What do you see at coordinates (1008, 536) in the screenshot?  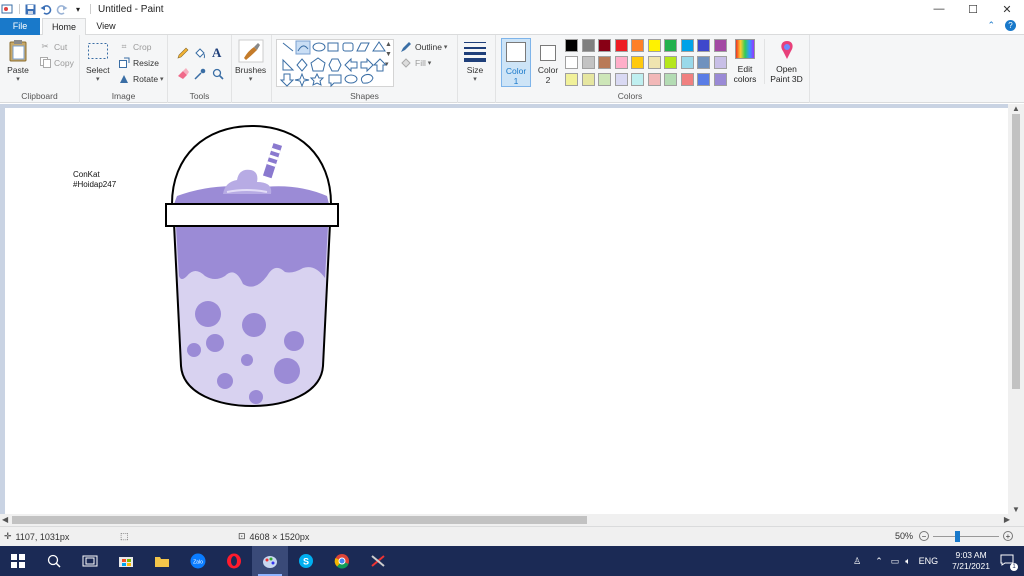 I see `zoom-in-icon: +` at bounding box center [1008, 536].